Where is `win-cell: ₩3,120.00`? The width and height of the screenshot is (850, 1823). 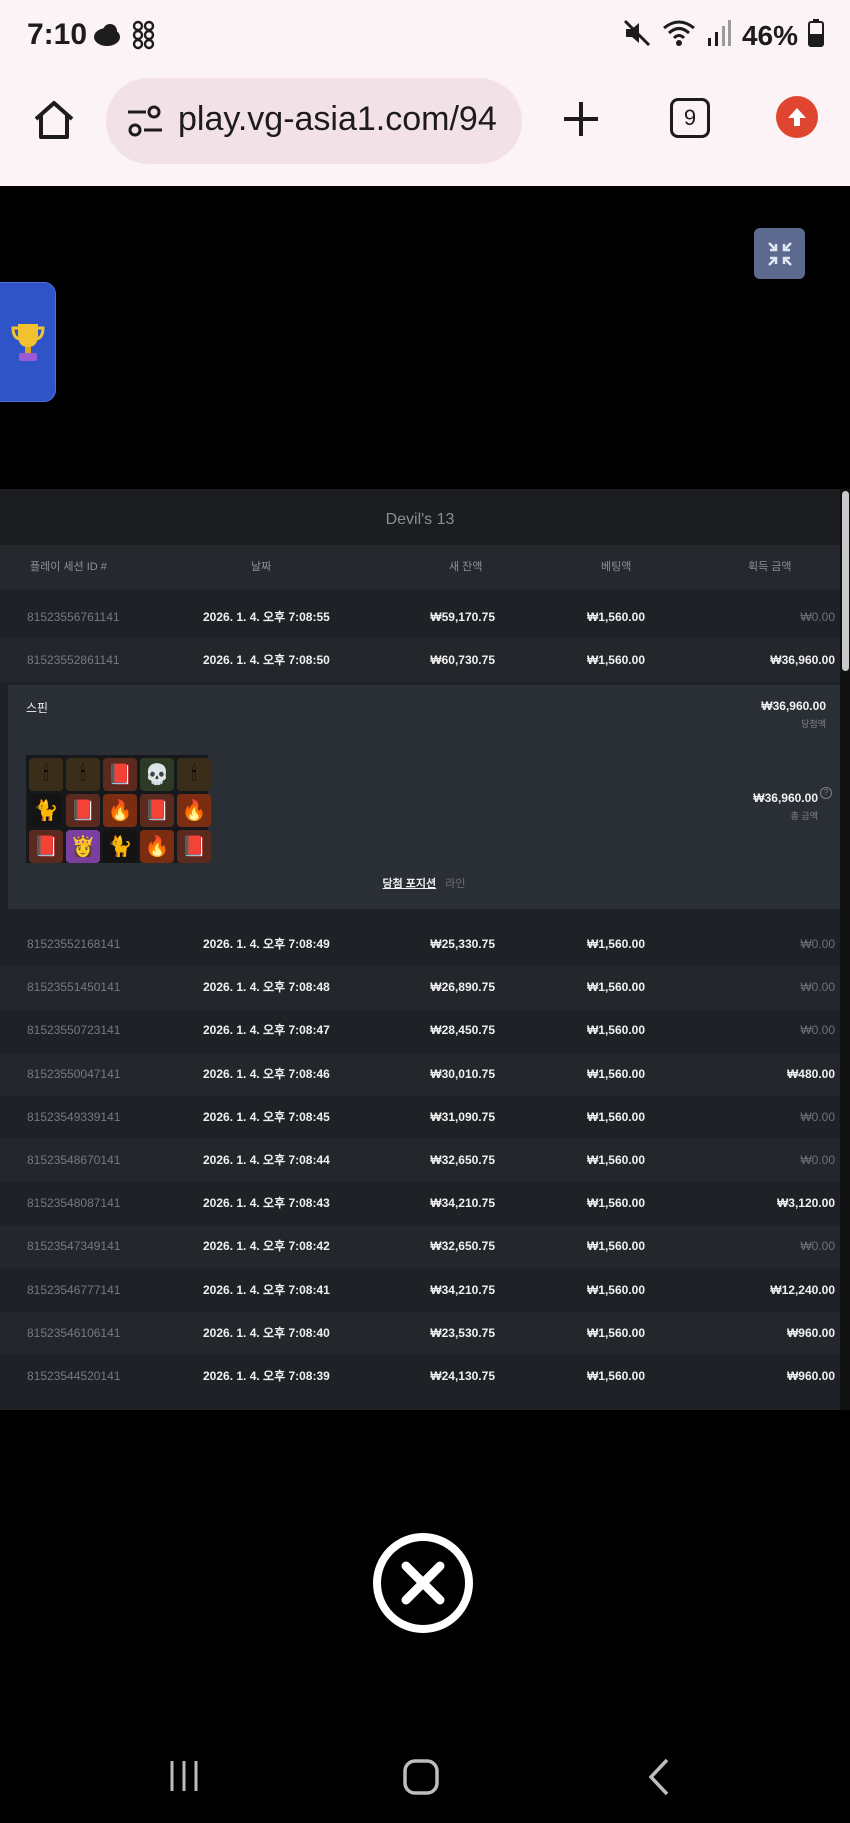 win-cell: ₩3,120.00 is located at coordinates (805, 1203).